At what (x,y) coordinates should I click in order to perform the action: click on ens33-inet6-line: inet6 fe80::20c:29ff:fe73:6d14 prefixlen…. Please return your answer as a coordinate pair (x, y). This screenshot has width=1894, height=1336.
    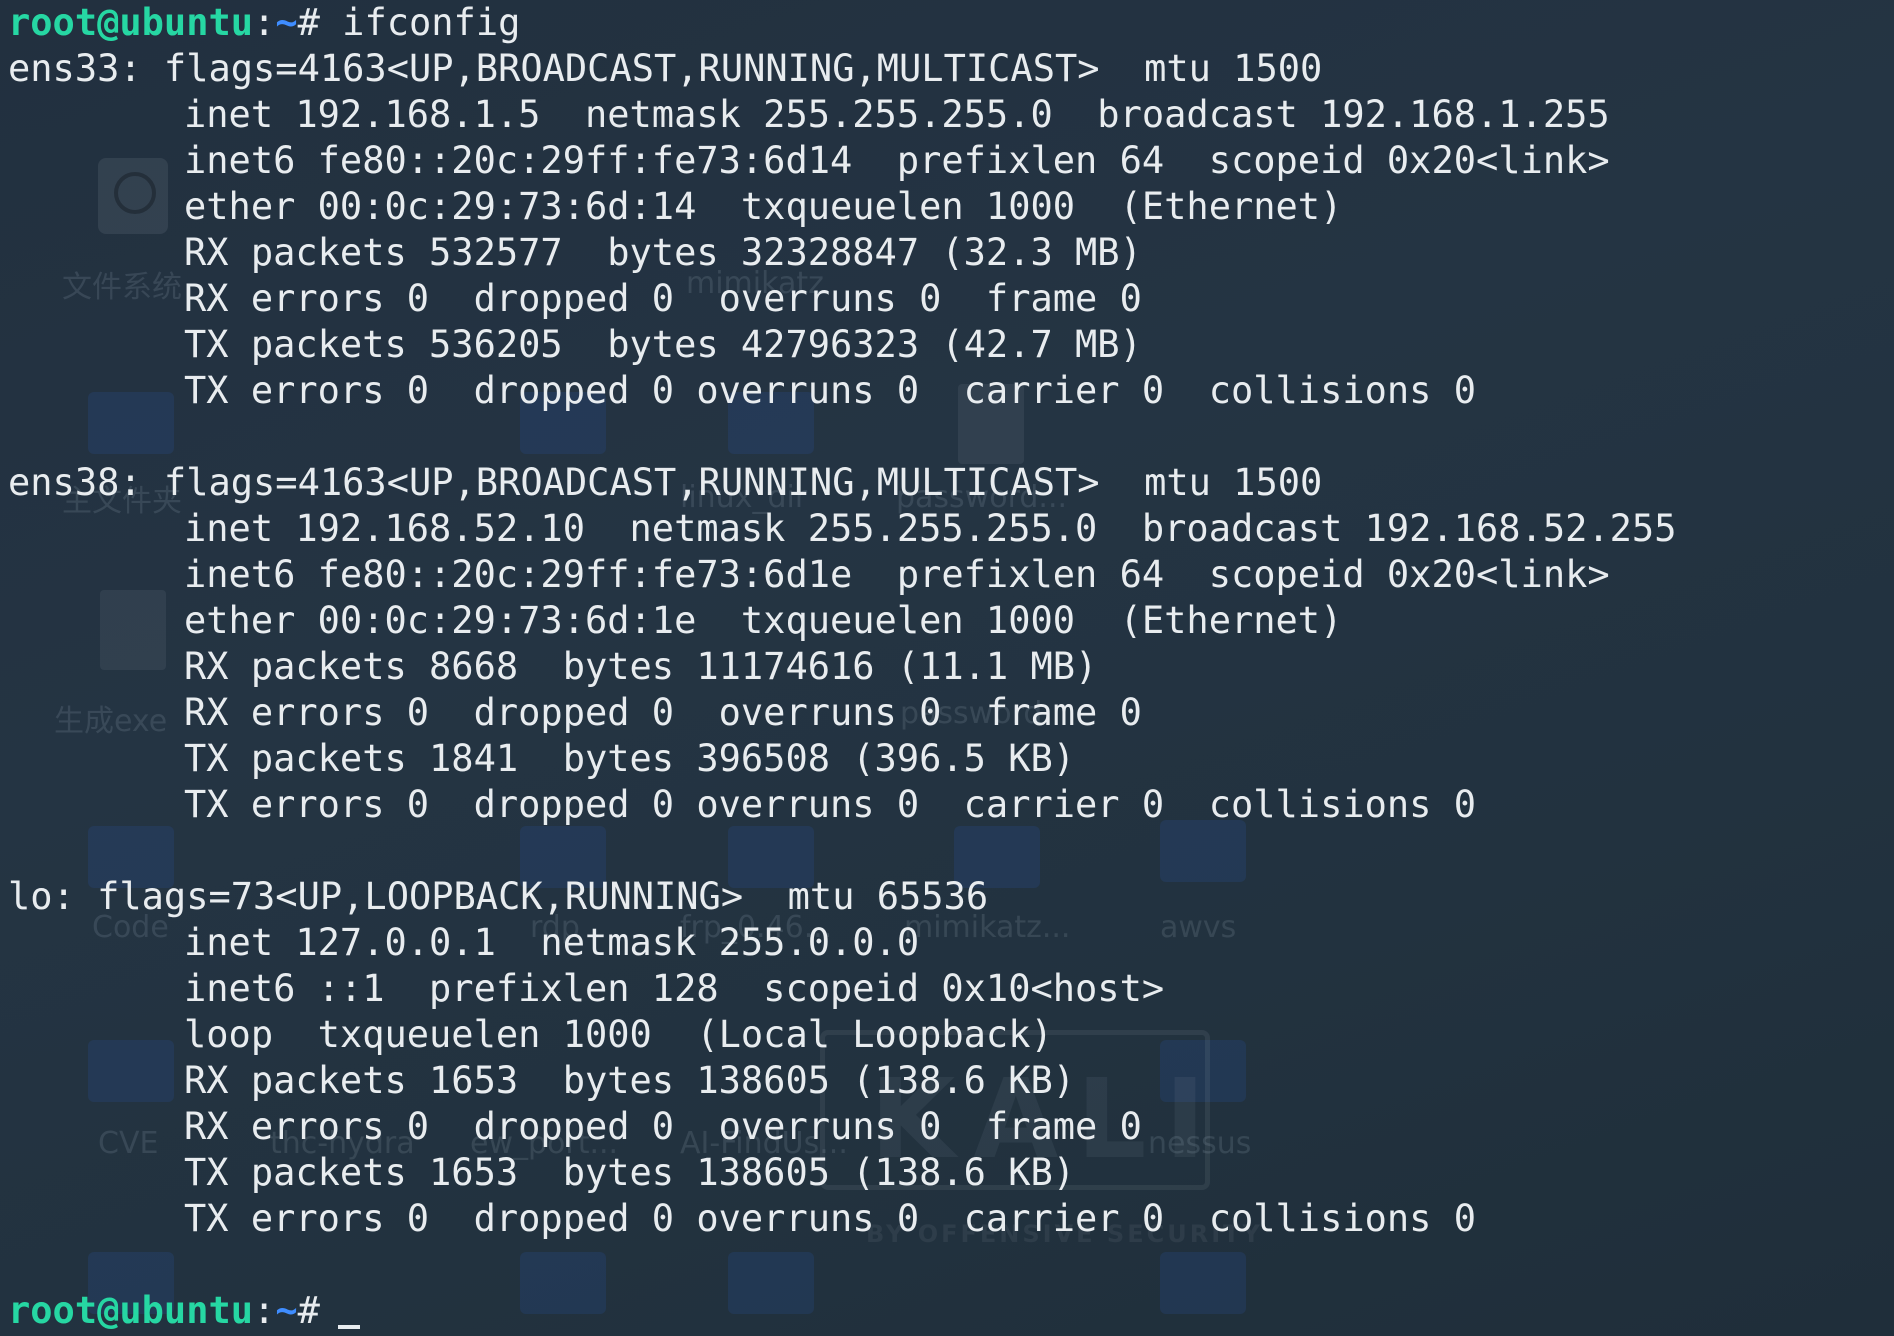
    Looking at the image, I should click on (897, 160).